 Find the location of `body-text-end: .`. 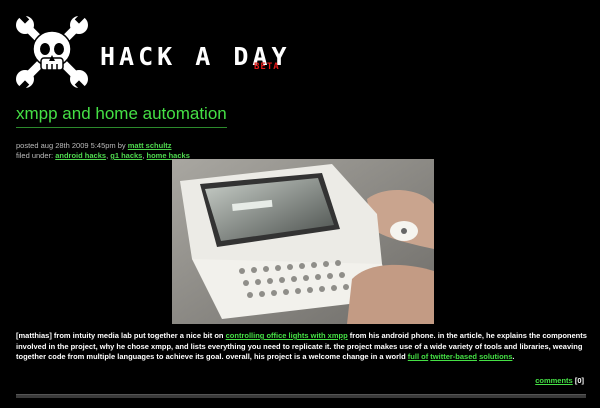

body-text-end: . is located at coordinates (513, 356).